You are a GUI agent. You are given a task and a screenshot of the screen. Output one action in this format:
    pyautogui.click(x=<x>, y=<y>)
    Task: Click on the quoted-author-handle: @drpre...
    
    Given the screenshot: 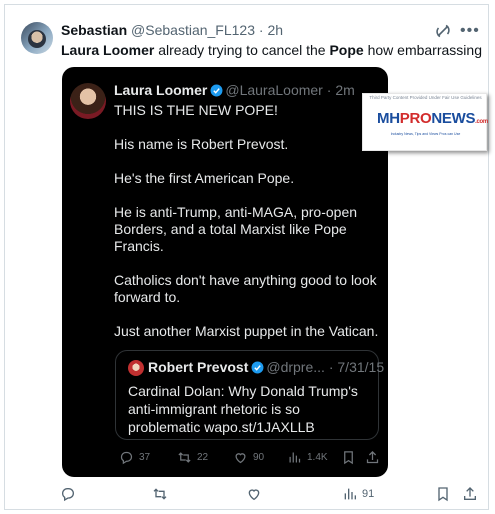 What is the action you would take?
    pyautogui.click(x=295, y=367)
    